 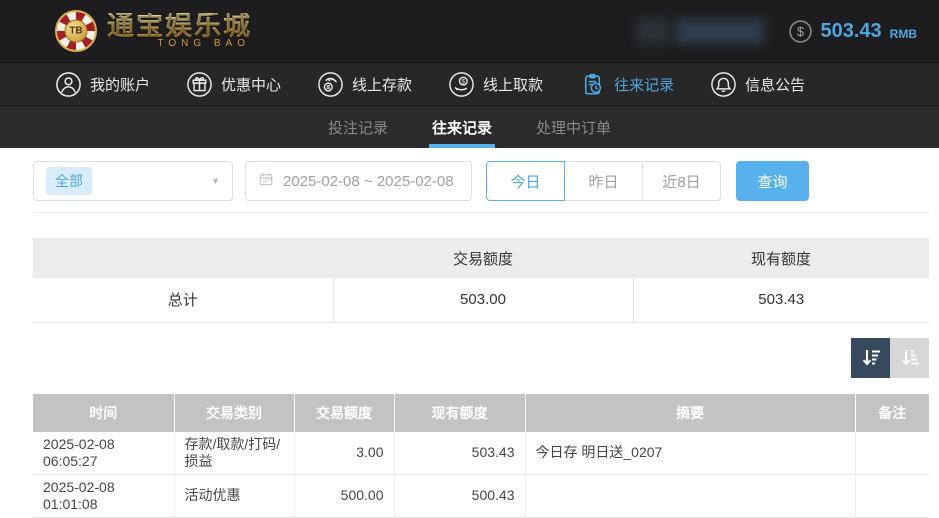 What do you see at coordinates (776, 31) in the screenshot?
I see `topbar-right: $ 503.43 RMB` at bounding box center [776, 31].